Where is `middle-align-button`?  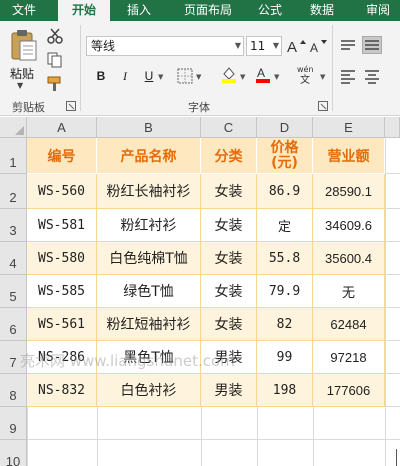 middle-align-button is located at coordinates (372, 45).